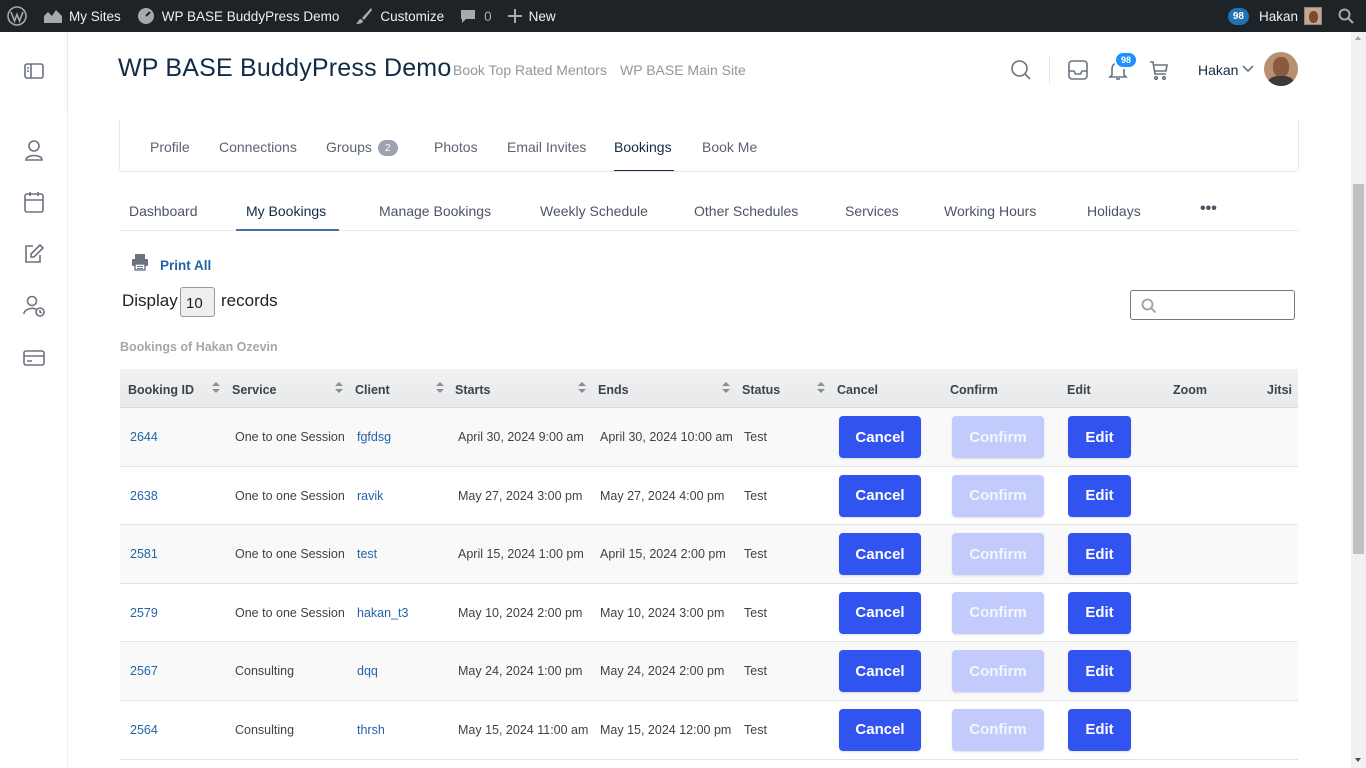 The image size is (1366, 768). What do you see at coordinates (82, 16) in the screenshot?
I see `my-sites-menu: My Sites` at bounding box center [82, 16].